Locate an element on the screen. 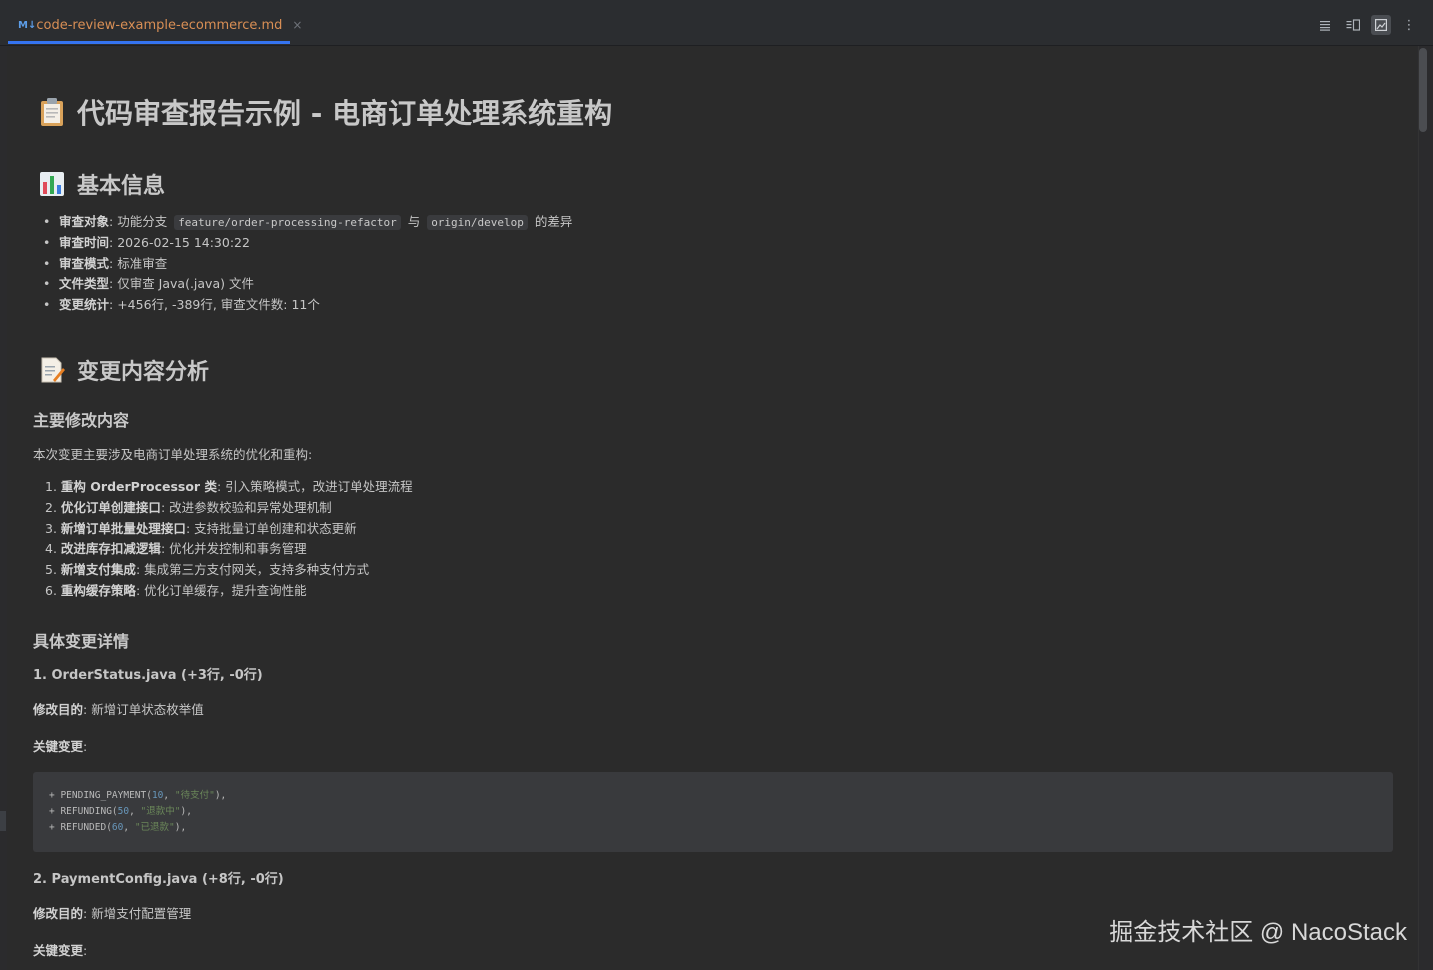  active-tab-indicator is located at coordinates (149, 42).